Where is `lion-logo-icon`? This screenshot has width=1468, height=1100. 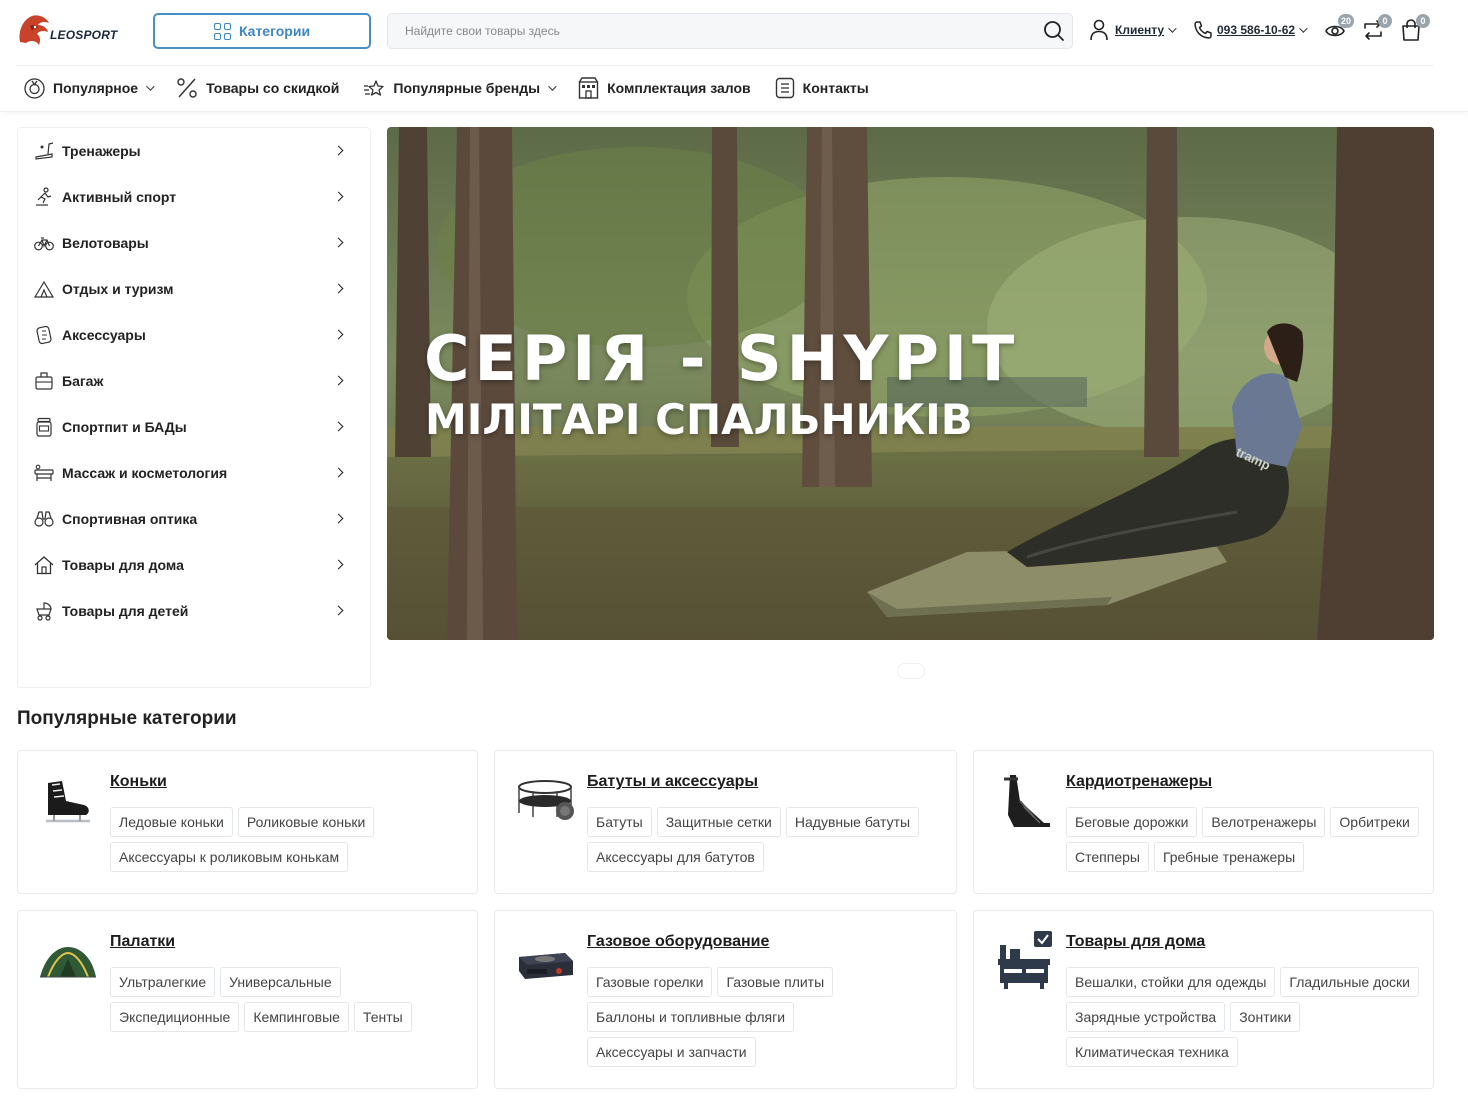 lion-logo-icon is located at coordinates (34, 30).